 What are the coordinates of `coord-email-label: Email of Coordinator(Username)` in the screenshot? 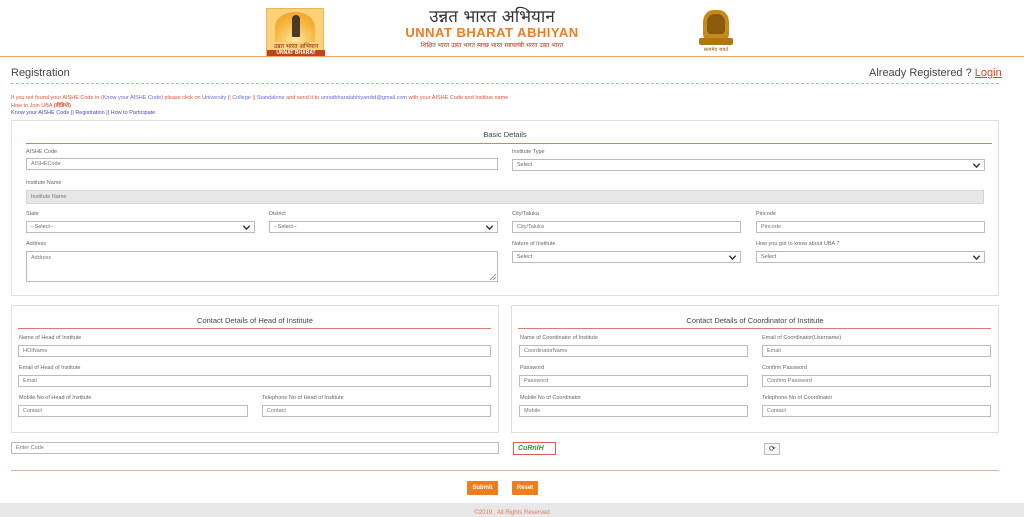 It's located at (802, 338).